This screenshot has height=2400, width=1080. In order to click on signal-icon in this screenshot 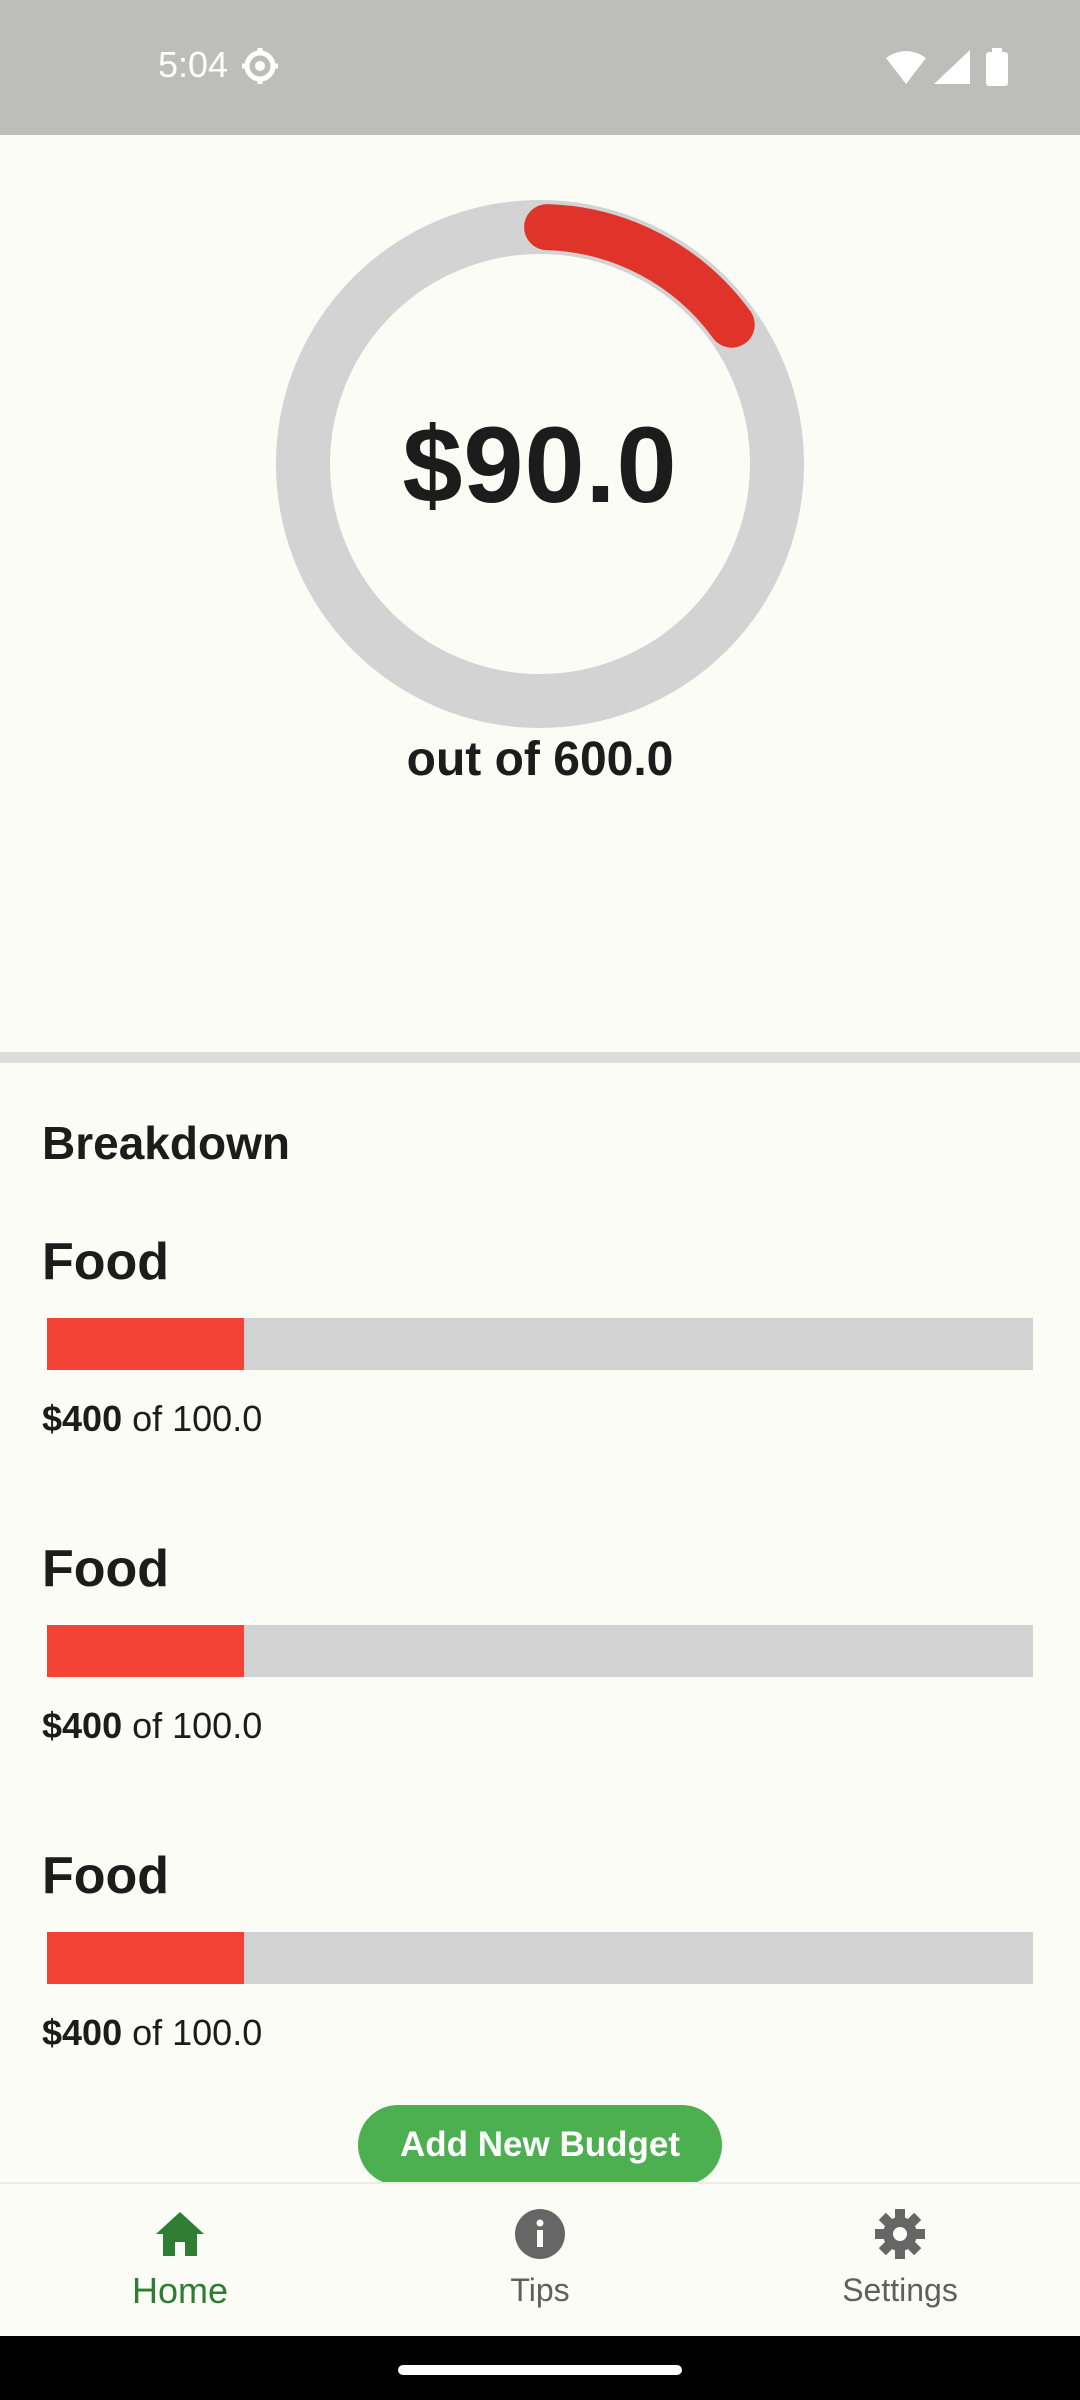, I will do `click(952, 69)`.